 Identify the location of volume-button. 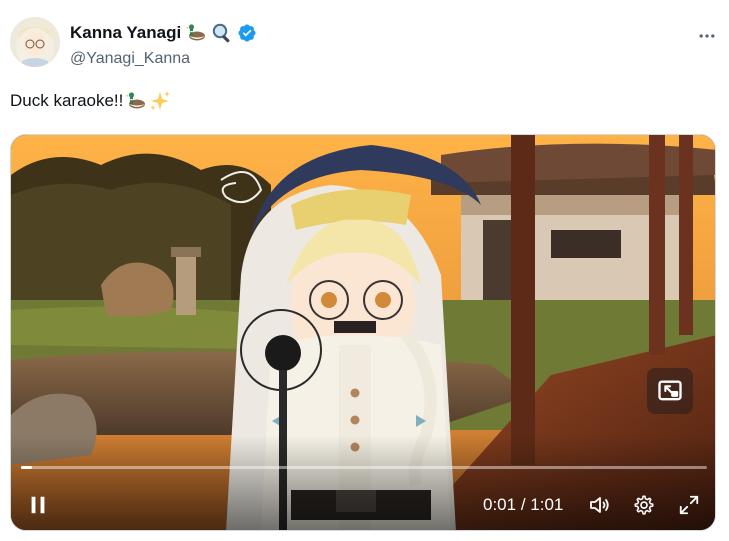
(600, 505).